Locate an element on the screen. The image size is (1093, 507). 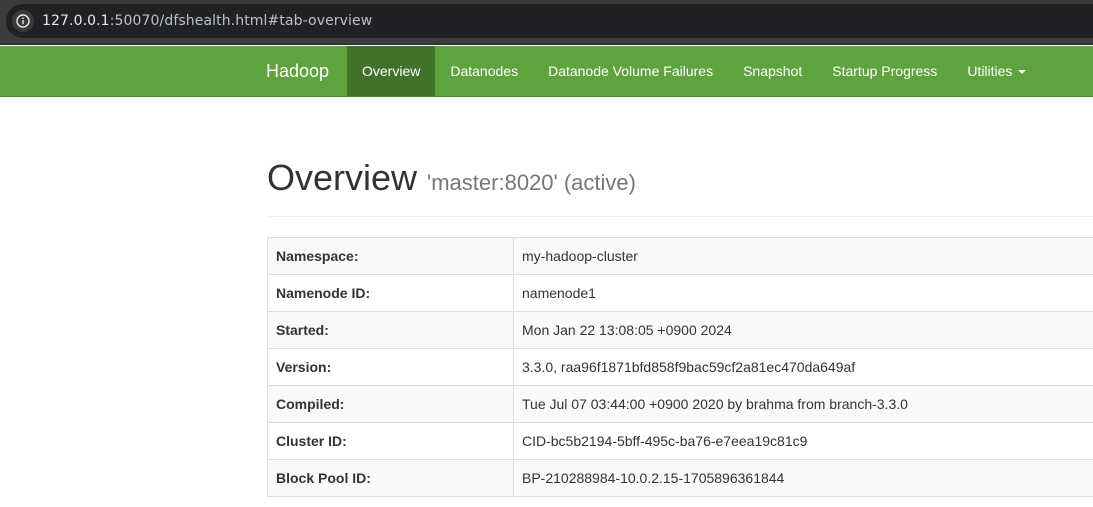
tab-overview: Overview is located at coordinates (391, 71).